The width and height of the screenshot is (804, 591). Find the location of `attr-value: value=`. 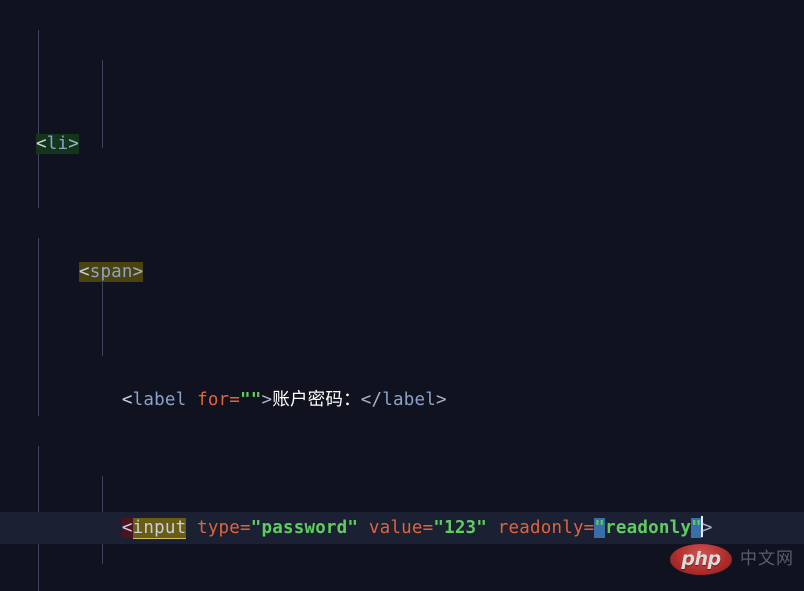

attr-value: value= is located at coordinates (401, 528).